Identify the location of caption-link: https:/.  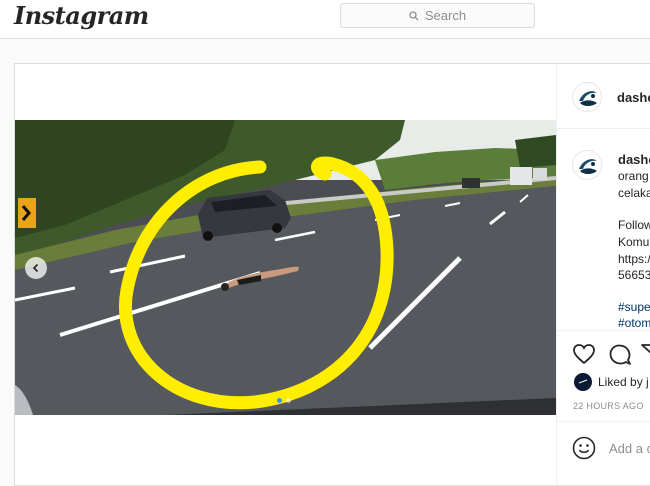
(634, 259).